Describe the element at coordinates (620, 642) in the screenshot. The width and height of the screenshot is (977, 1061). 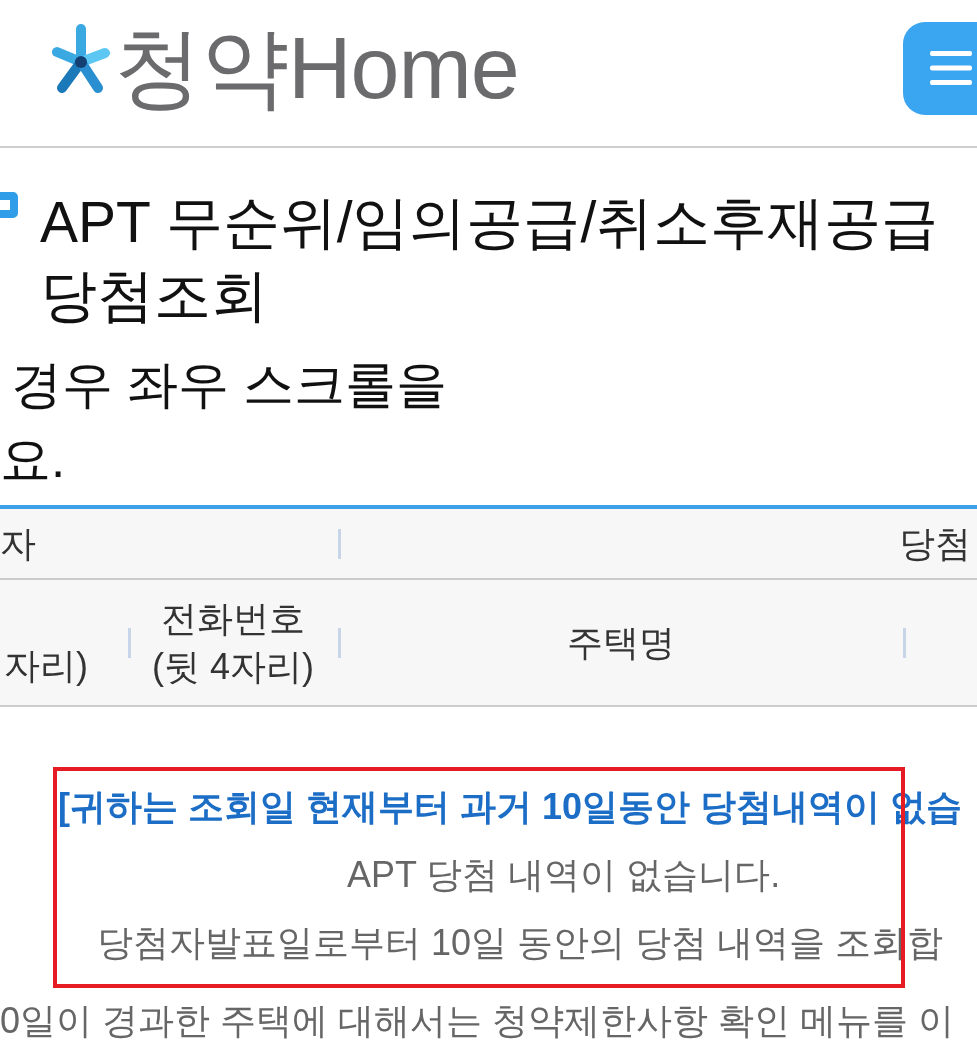
I see `column-header: 주택명` at that location.